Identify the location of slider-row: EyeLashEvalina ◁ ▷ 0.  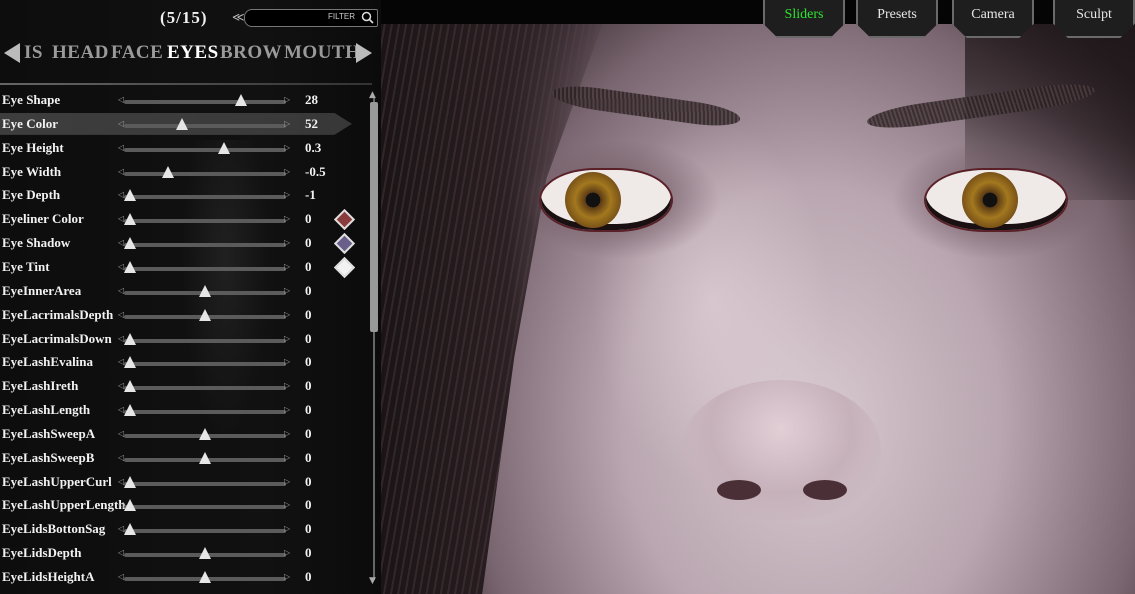
(184, 363).